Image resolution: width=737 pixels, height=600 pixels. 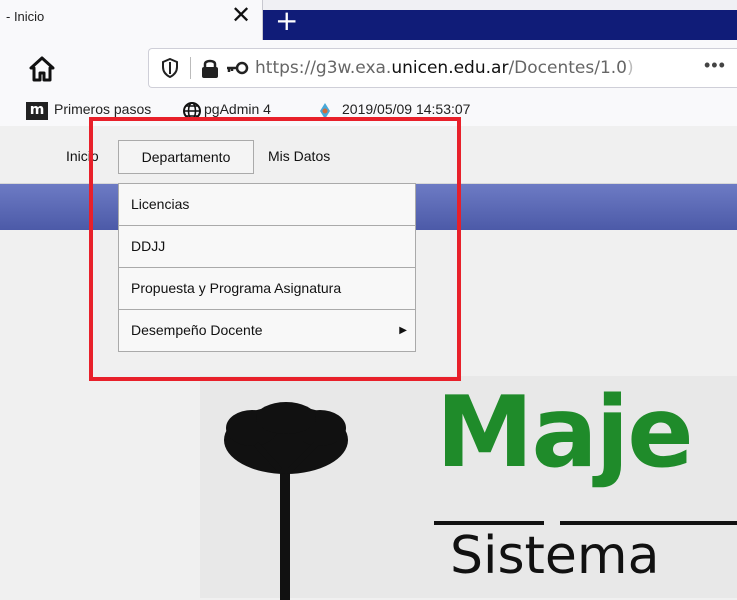 What do you see at coordinates (286, 501) in the screenshot?
I see `tree-icon` at bounding box center [286, 501].